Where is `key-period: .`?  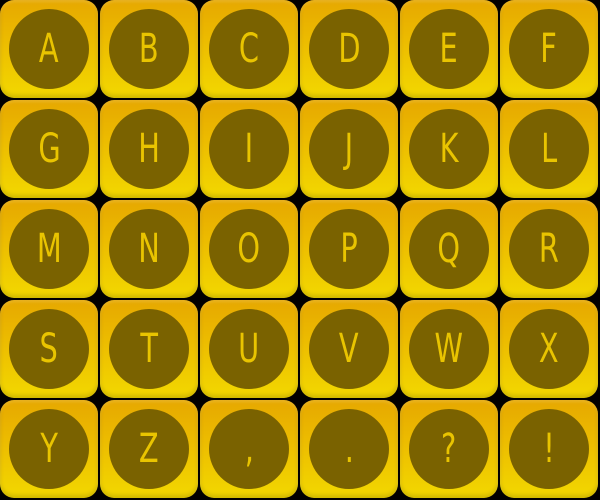
key-period: . is located at coordinates (349, 449).